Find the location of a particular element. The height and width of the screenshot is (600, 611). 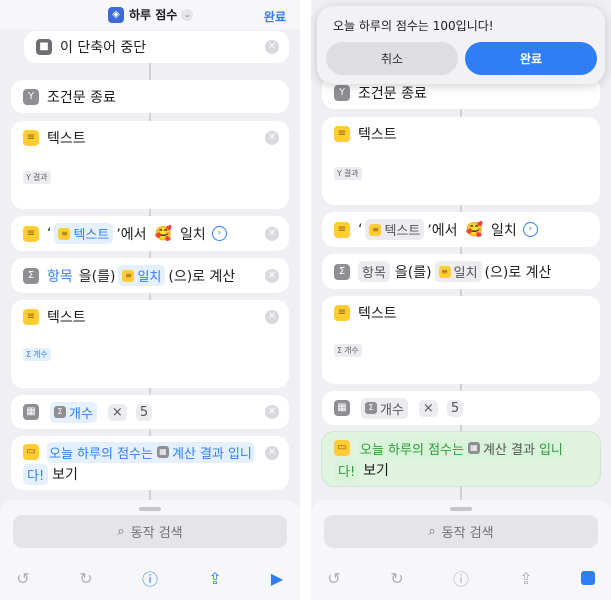

action-show-result-running: ▭ 오늘 하루의 점수는 ▦ 계산 결과 입니 다! 보기 is located at coordinates (461, 459).